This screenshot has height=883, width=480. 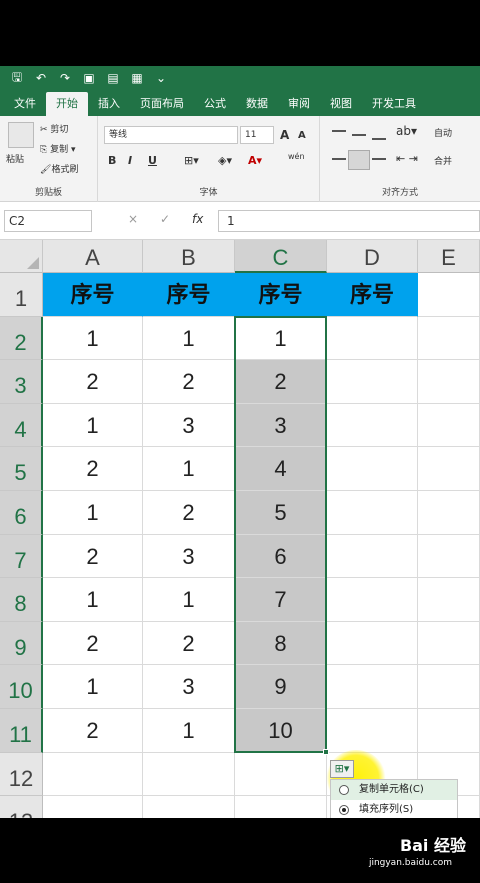 I want to click on cell-D8, so click(x=372, y=600).